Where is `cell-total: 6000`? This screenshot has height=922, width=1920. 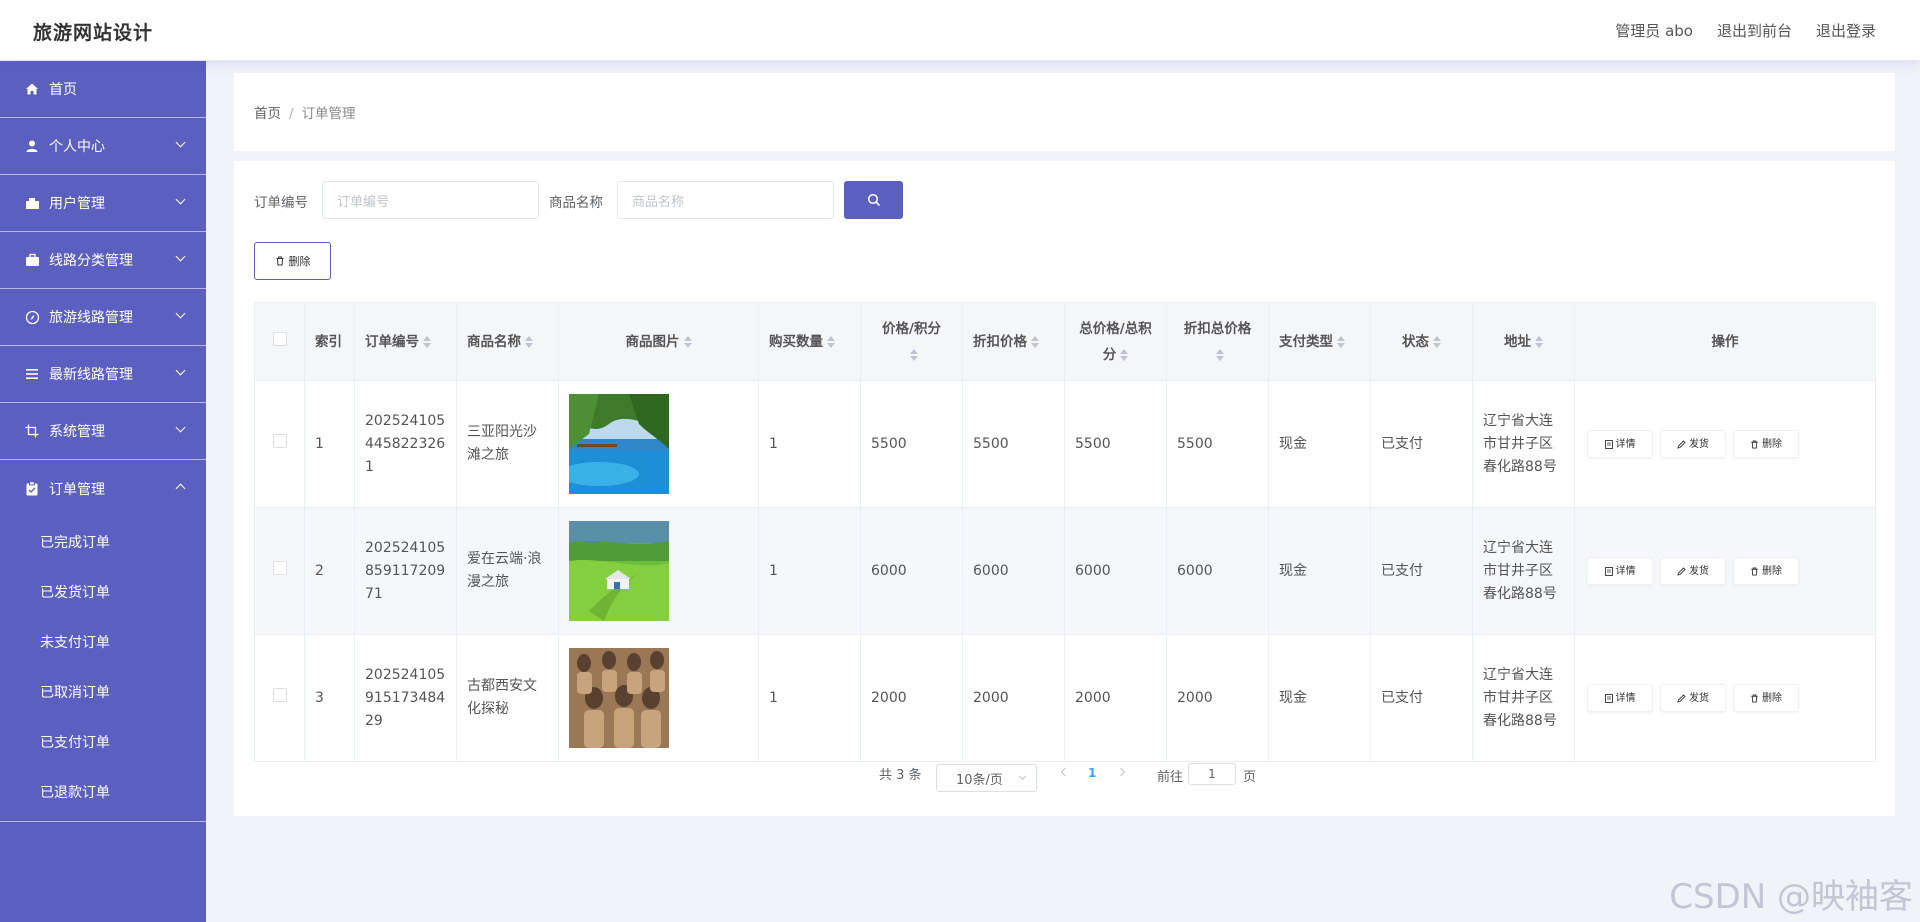 cell-total: 6000 is located at coordinates (1115, 571).